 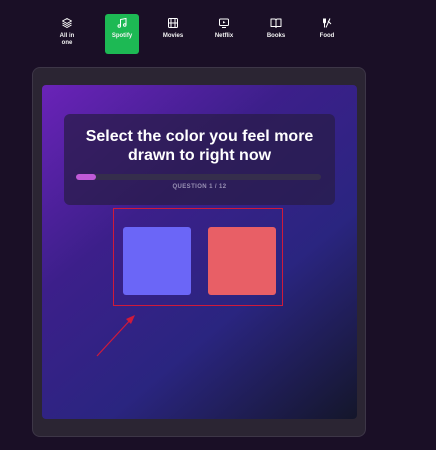 What do you see at coordinates (157, 261) in the screenshot?
I see `color-option-blue` at bounding box center [157, 261].